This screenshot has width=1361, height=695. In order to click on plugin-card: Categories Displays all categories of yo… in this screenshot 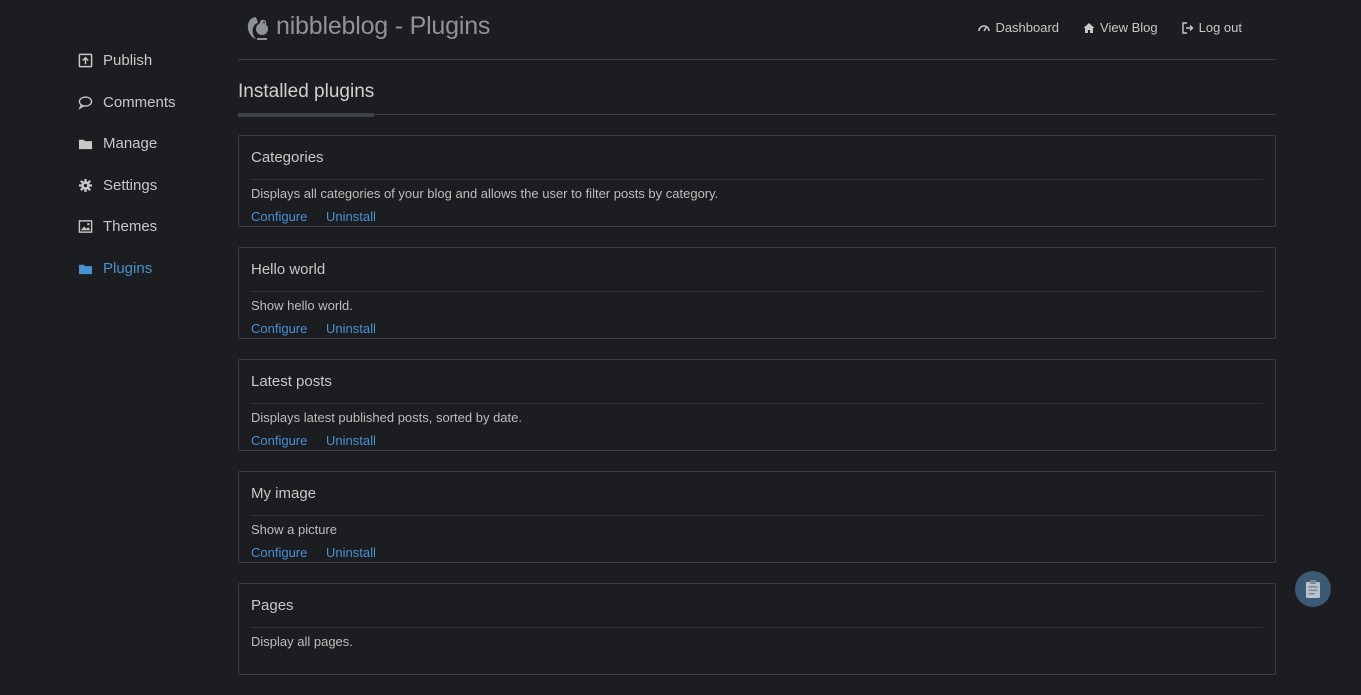, I will do `click(757, 181)`.